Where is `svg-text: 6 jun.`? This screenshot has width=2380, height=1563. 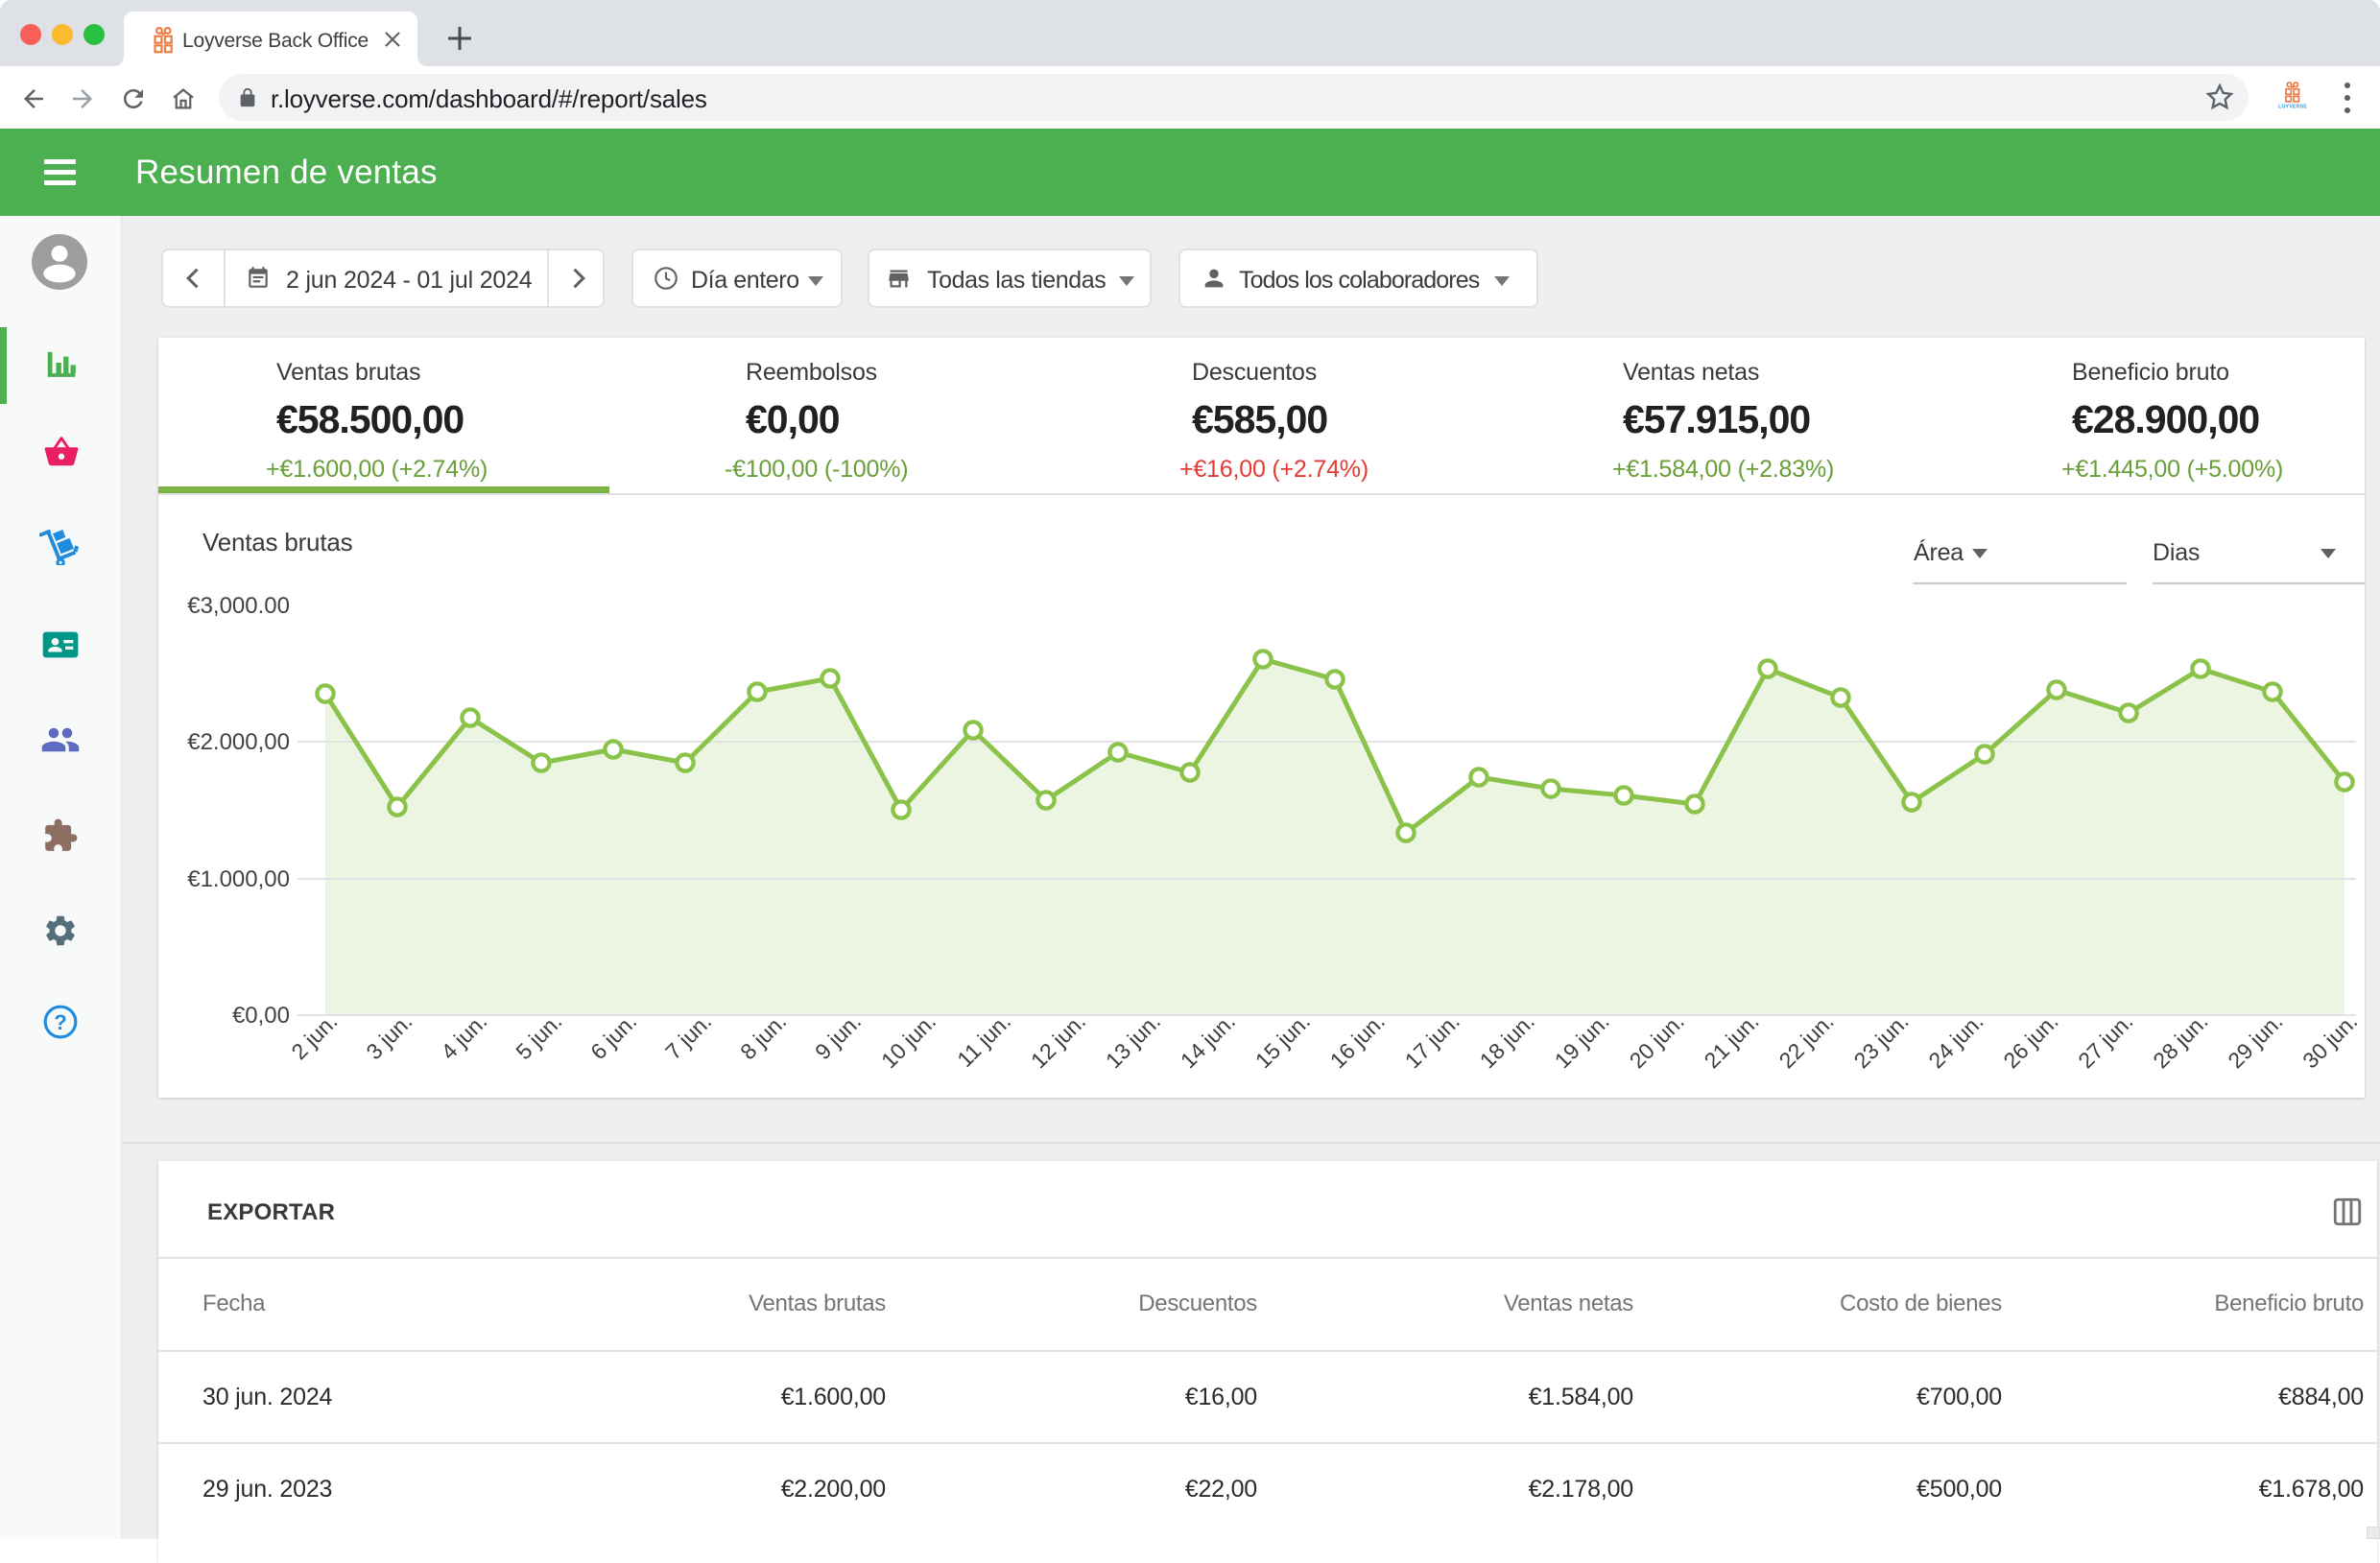
svg-text: 6 jun. is located at coordinates (613, 1036).